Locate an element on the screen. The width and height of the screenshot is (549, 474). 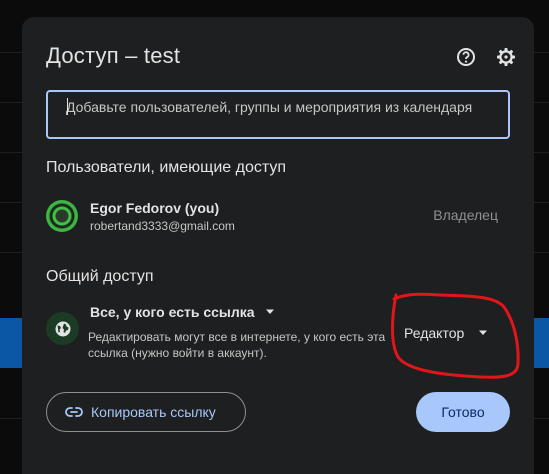
user-role-owner: Владелец is located at coordinates (465, 215).